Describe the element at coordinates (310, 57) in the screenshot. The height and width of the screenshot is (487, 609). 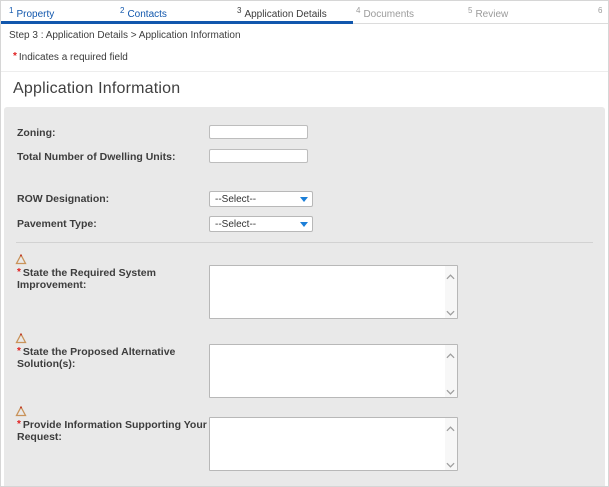
I see `required-field-note: * Indicates a required field` at that location.